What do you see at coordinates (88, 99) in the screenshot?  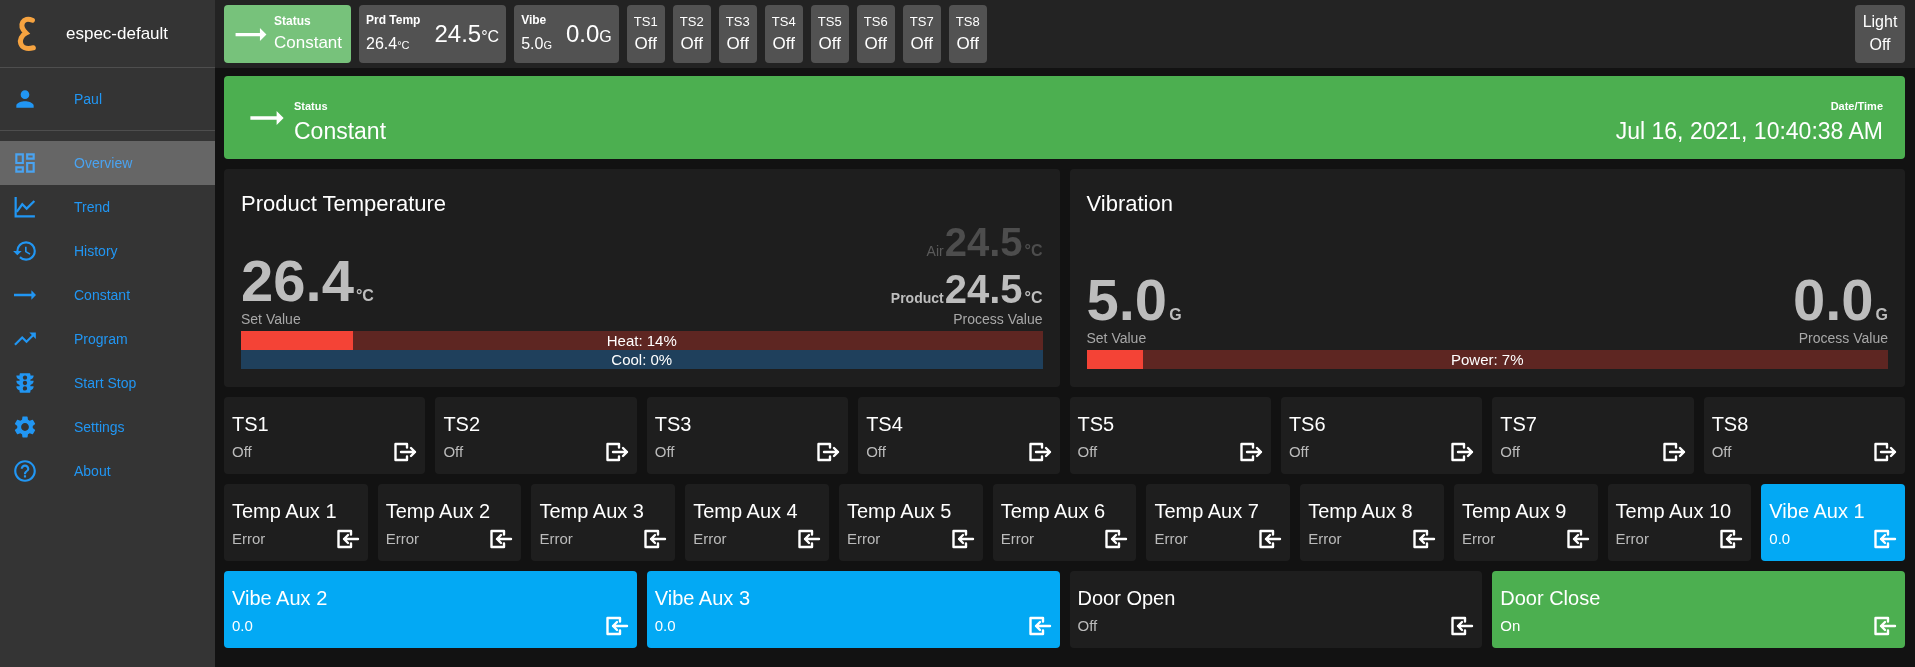 I see `user-name: Paul` at bounding box center [88, 99].